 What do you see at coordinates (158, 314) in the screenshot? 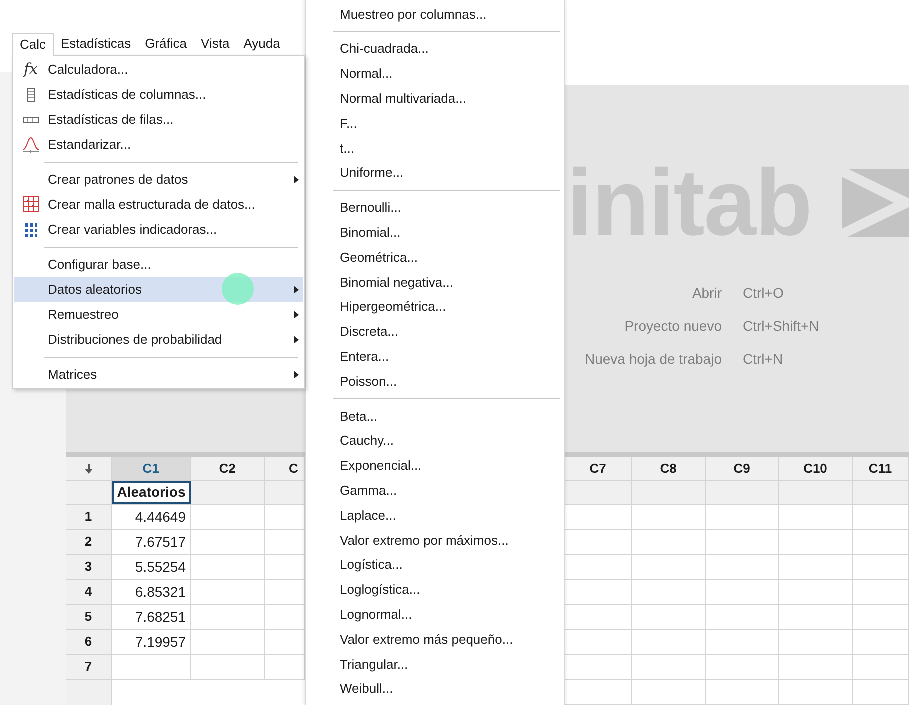
I see `menu-item: Remuestreo` at bounding box center [158, 314].